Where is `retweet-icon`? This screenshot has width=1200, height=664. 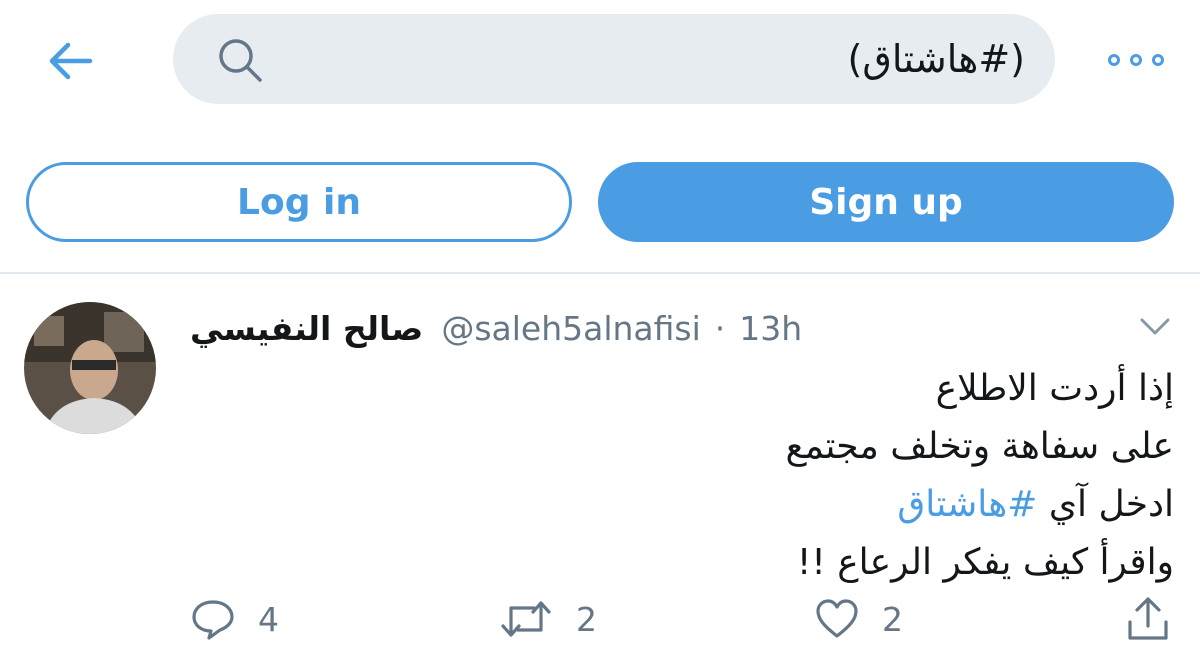 retweet-icon is located at coordinates (526, 619).